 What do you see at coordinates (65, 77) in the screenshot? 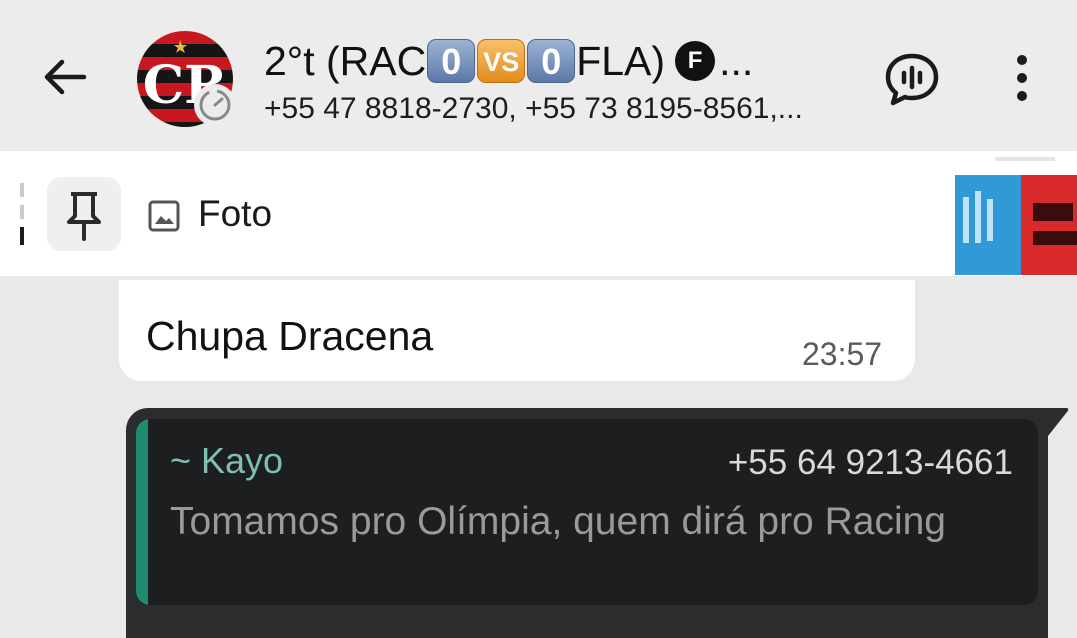
I see `back-arrow-icon` at bounding box center [65, 77].